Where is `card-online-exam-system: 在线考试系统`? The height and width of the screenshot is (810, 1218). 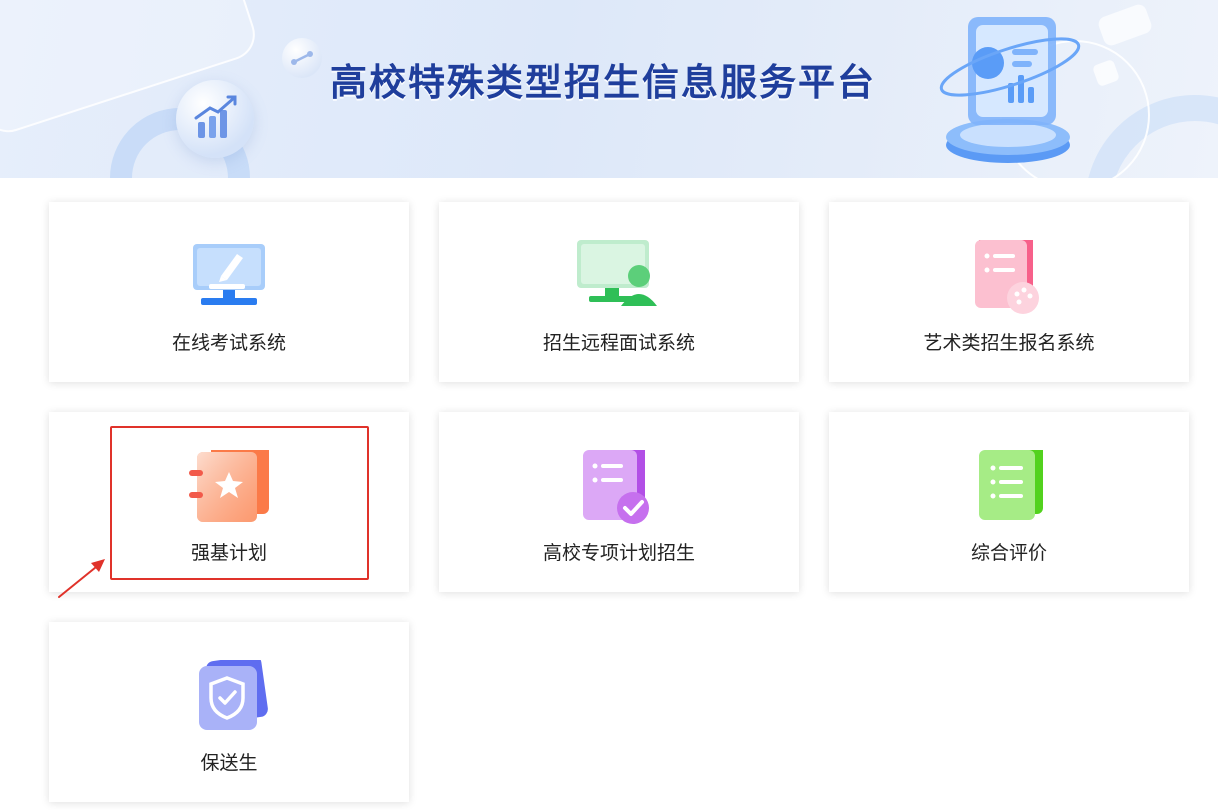
card-online-exam-system: 在线考试系统 is located at coordinates (229, 292).